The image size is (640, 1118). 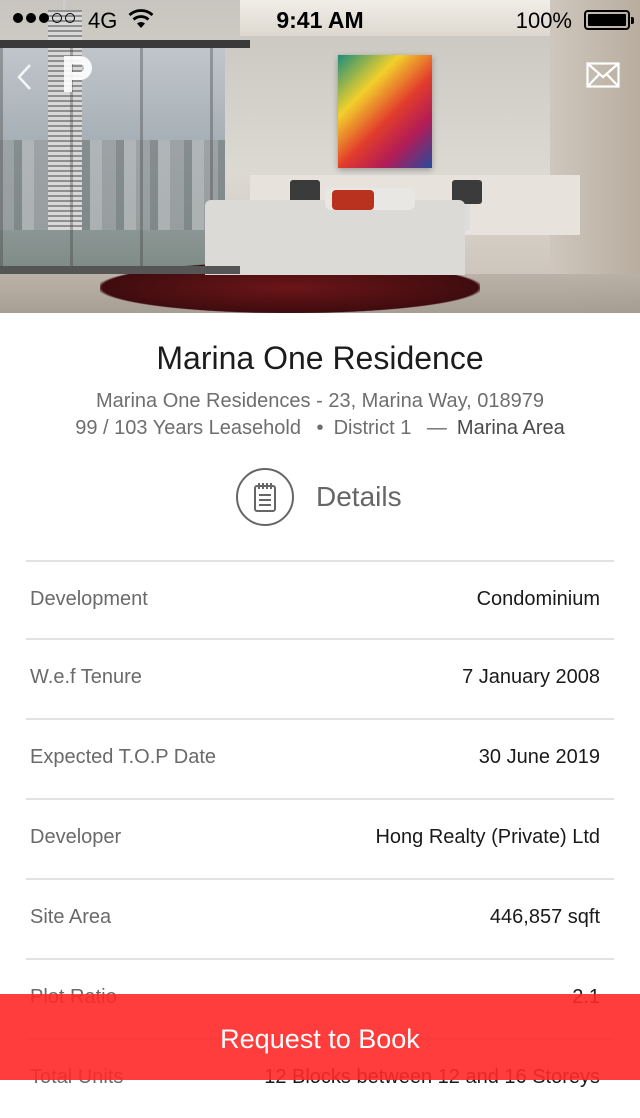 I want to click on request-to-book-label: Request to Book, so click(x=320, y=1039).